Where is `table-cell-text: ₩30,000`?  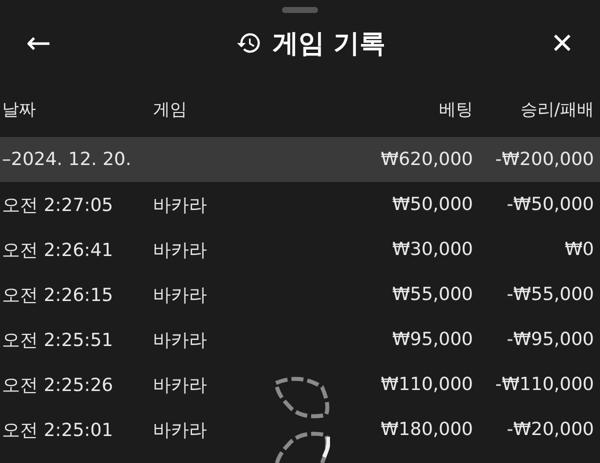
table-cell-text: ₩30,000 is located at coordinates (432, 249).